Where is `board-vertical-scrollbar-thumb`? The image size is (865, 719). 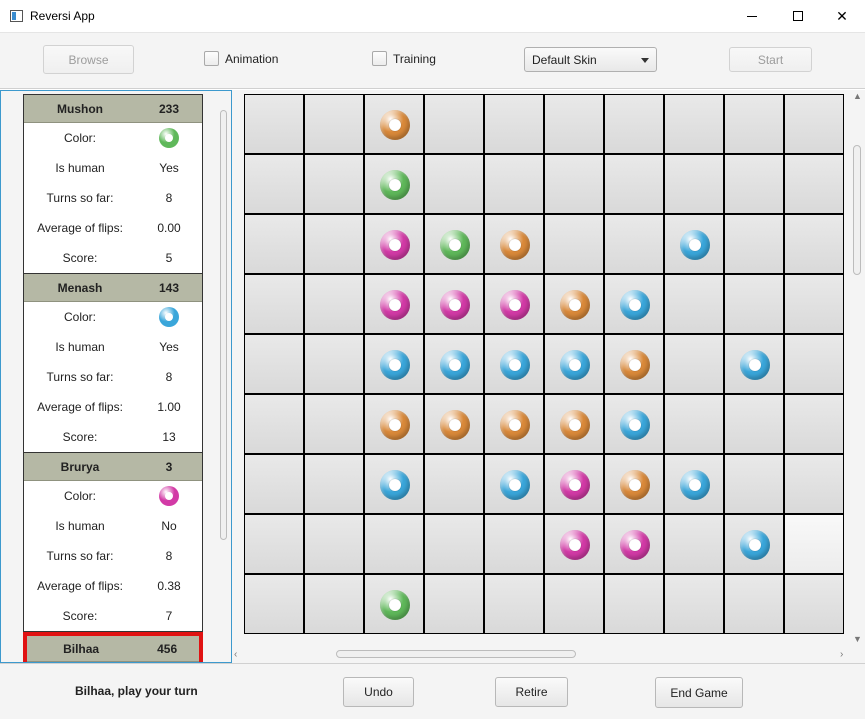
board-vertical-scrollbar-thumb is located at coordinates (857, 210).